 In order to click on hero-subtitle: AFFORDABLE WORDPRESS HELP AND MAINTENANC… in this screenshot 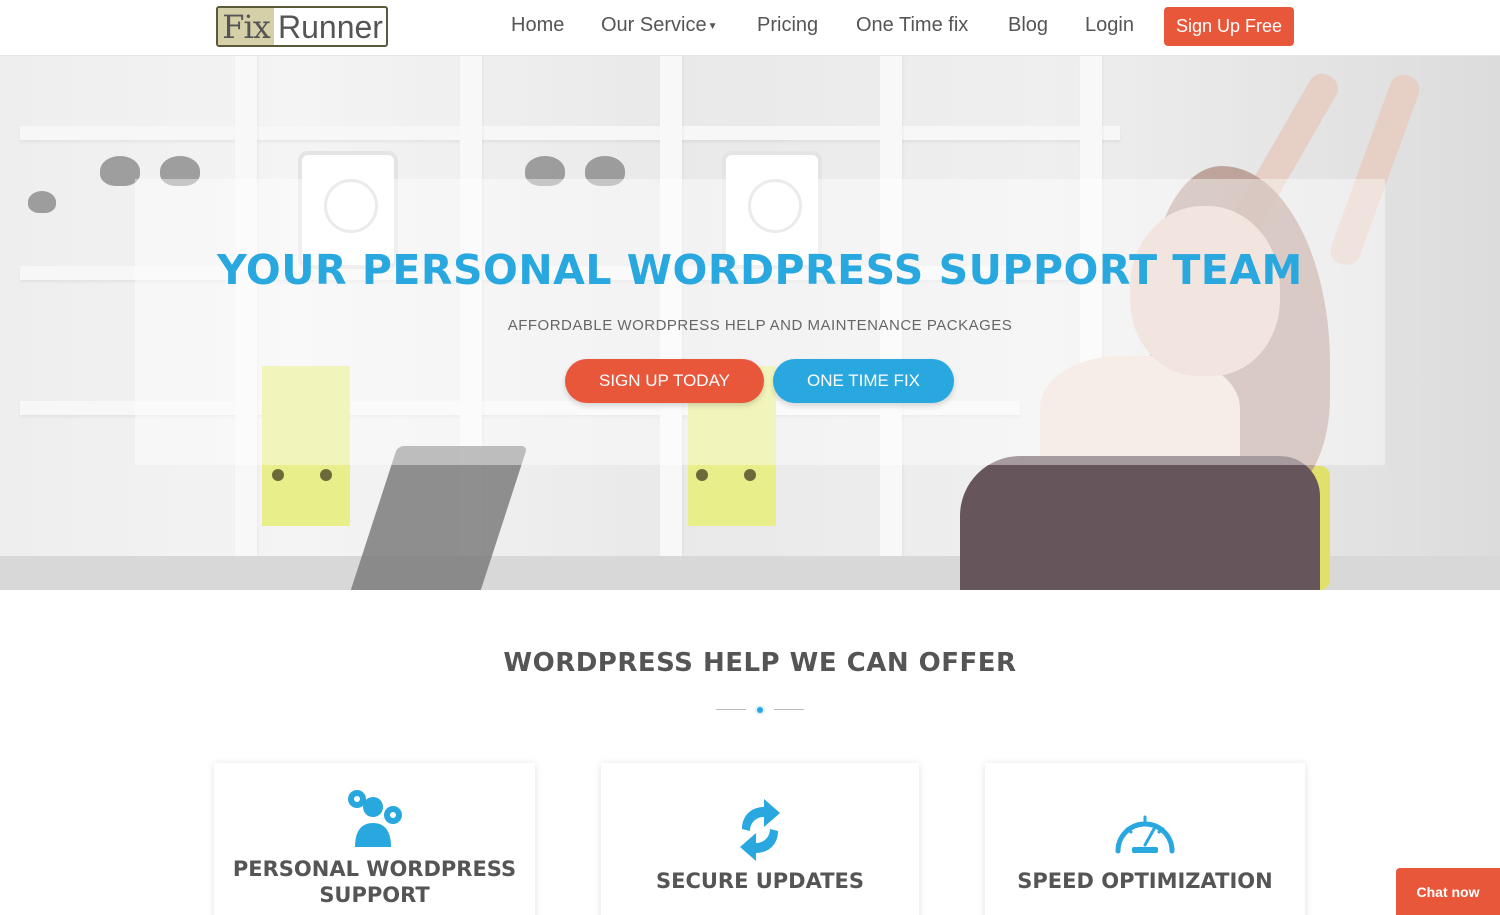, I will do `click(760, 325)`.